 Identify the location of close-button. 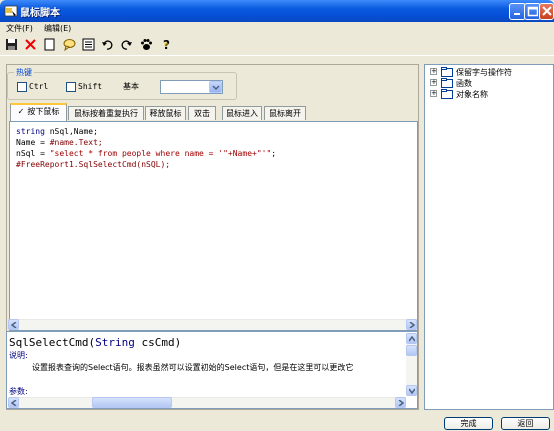
(546, 11).